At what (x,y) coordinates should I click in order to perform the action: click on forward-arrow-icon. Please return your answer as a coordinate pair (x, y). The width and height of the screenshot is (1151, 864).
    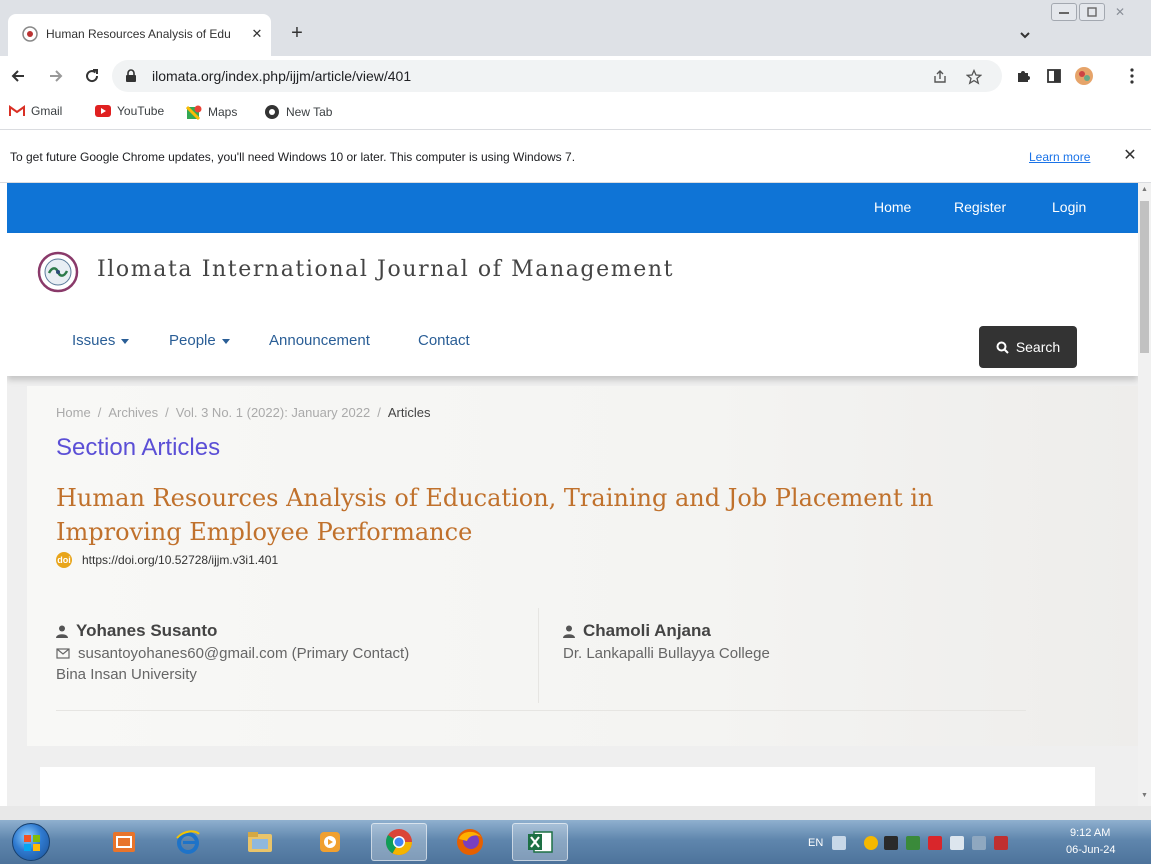
    Looking at the image, I should click on (56, 76).